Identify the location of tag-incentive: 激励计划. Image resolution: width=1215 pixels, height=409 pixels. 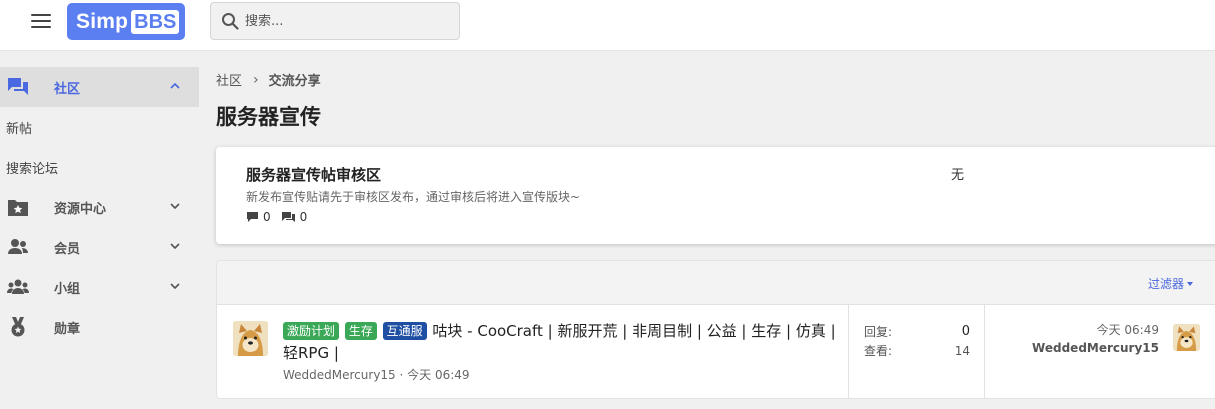
(311, 331).